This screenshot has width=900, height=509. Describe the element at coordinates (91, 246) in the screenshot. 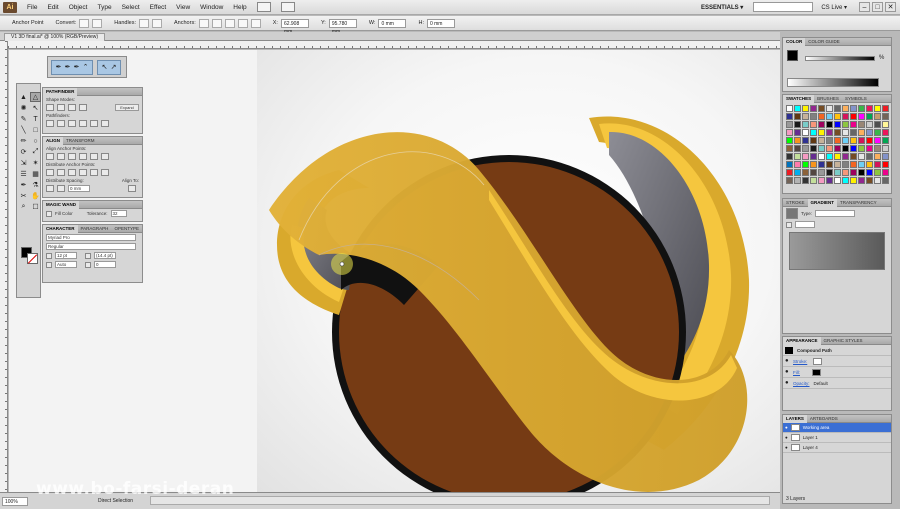

I see `font-style-select: Regular` at that location.